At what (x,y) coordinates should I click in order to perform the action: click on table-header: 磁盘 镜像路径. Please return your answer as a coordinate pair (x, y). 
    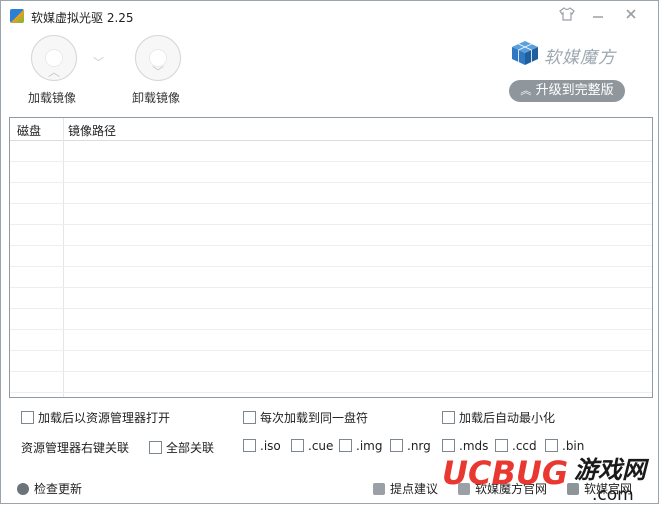
    Looking at the image, I should click on (331, 129).